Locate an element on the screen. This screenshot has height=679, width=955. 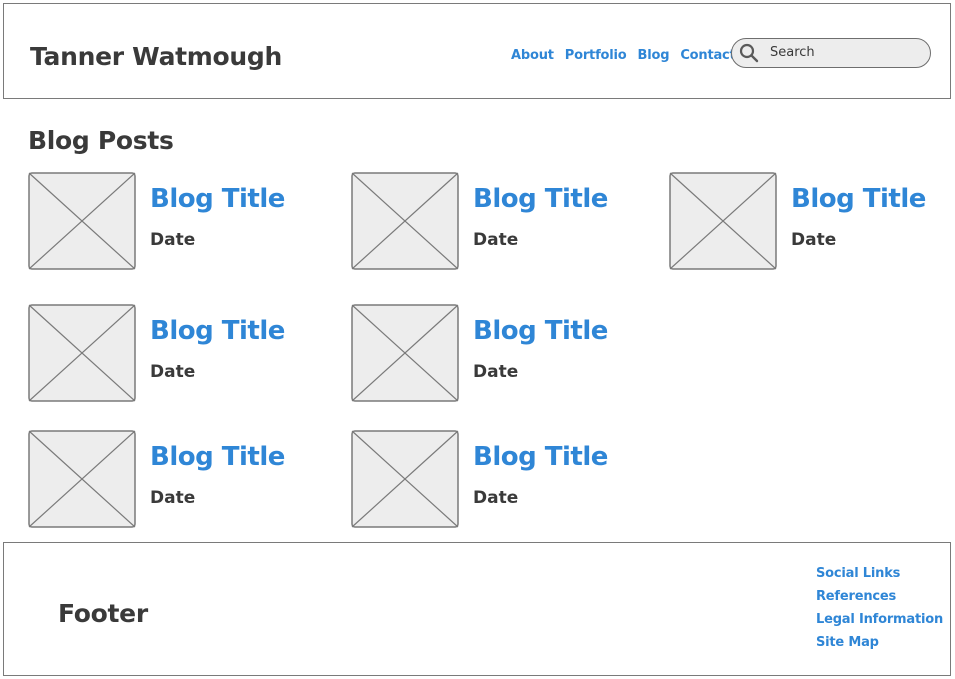
nav-link-about: About is located at coordinates (532, 55).